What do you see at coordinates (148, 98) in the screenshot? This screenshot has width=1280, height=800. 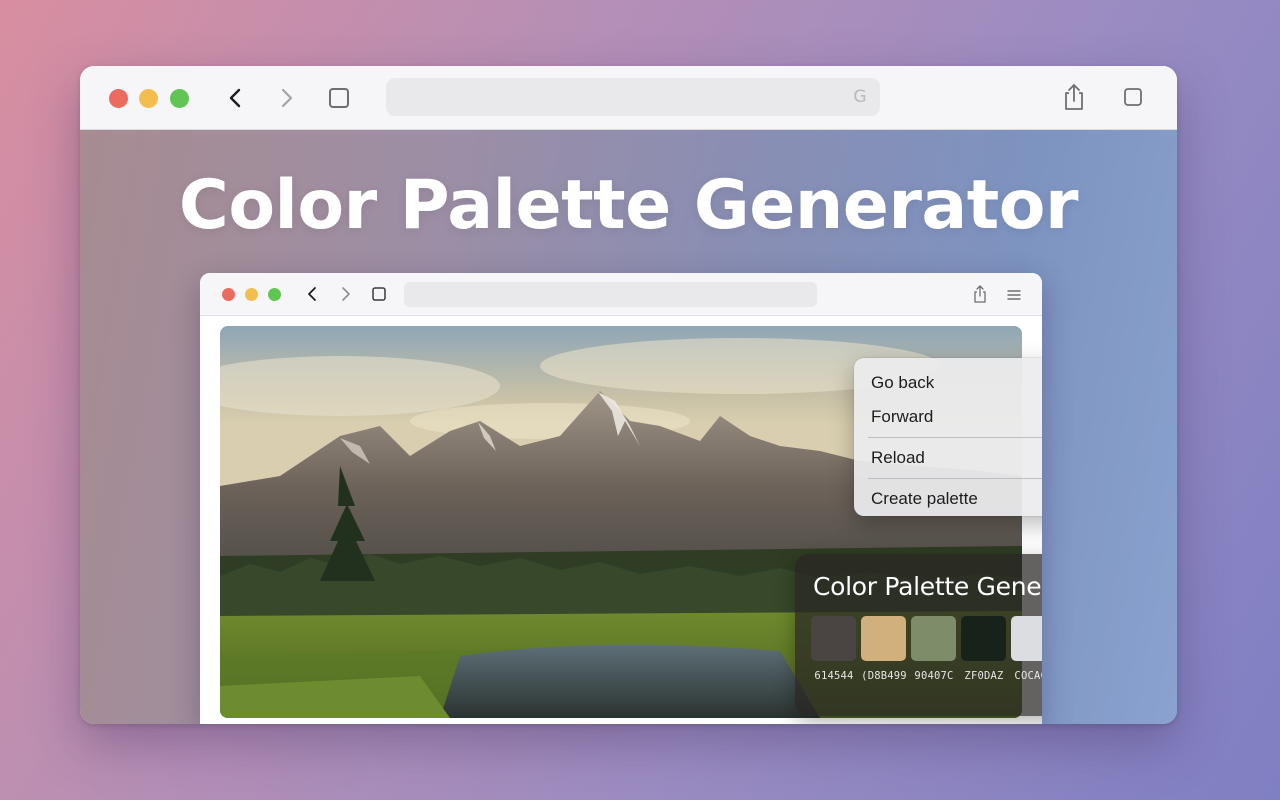 I see `minimize-window-button` at bounding box center [148, 98].